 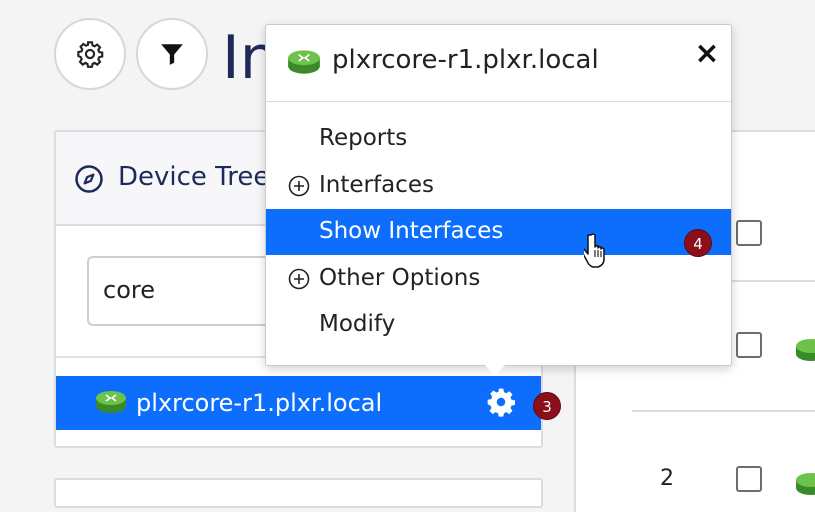 I want to click on device-search-value: core, so click(x=129, y=290).